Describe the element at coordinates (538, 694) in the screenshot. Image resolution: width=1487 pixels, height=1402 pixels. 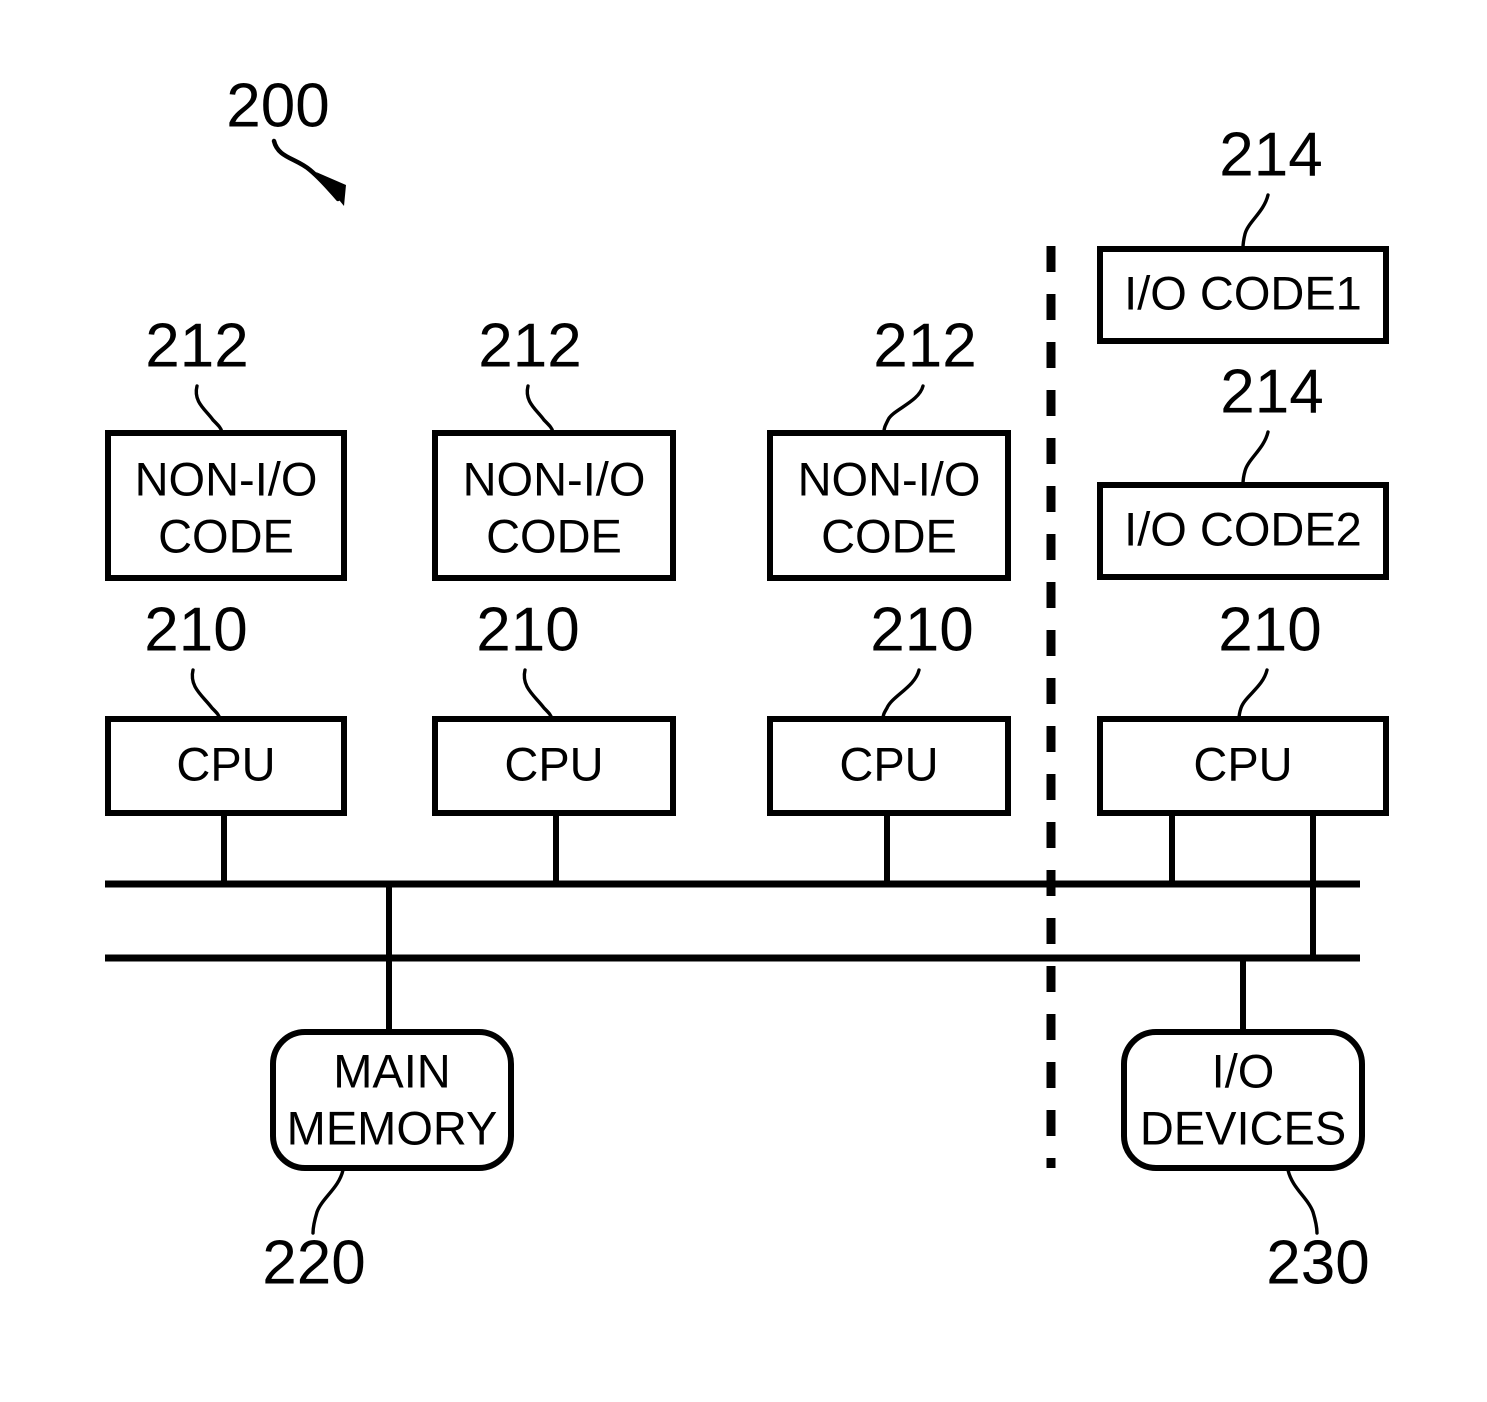
I see `leader-line-210-col2` at that location.